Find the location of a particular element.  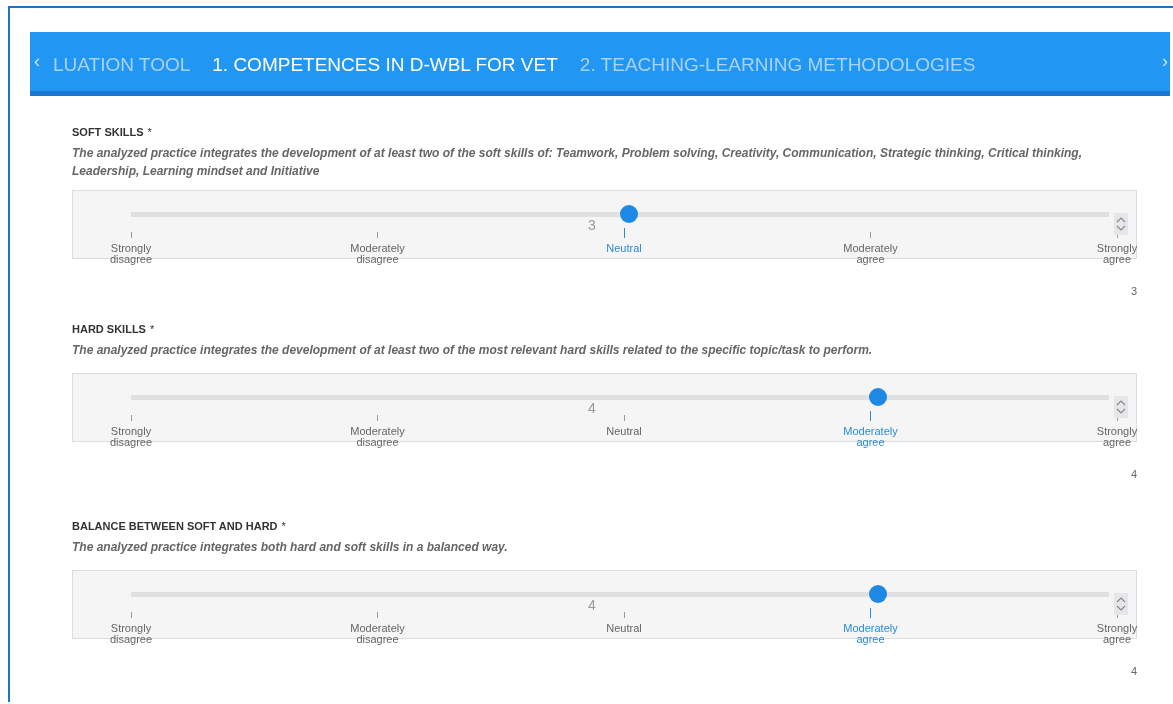

tab: 1. COMPETENCES IN D-WBL FOR VET is located at coordinates (385, 61).